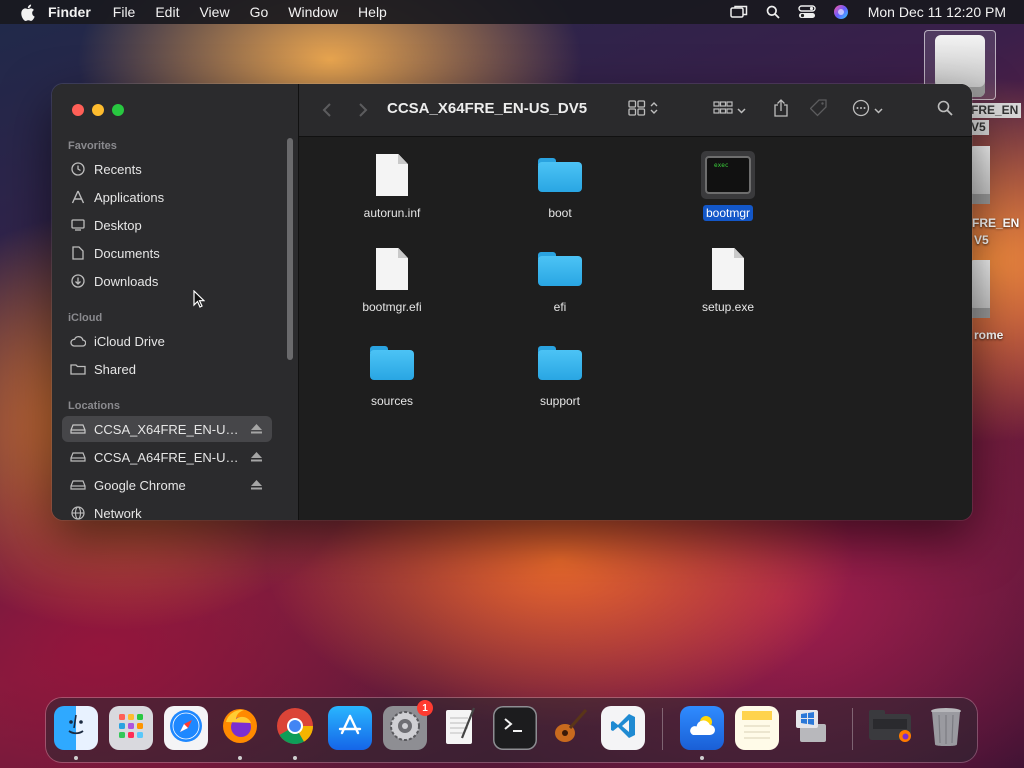 The height and width of the screenshot is (768, 1024). I want to click on sidebar-item-network: Network, so click(167, 510).